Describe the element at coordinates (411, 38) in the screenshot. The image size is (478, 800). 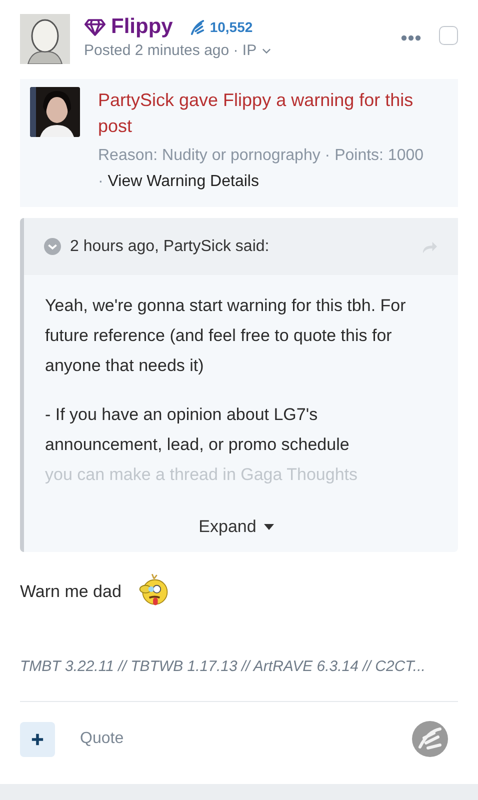
I see `more-icon` at that location.